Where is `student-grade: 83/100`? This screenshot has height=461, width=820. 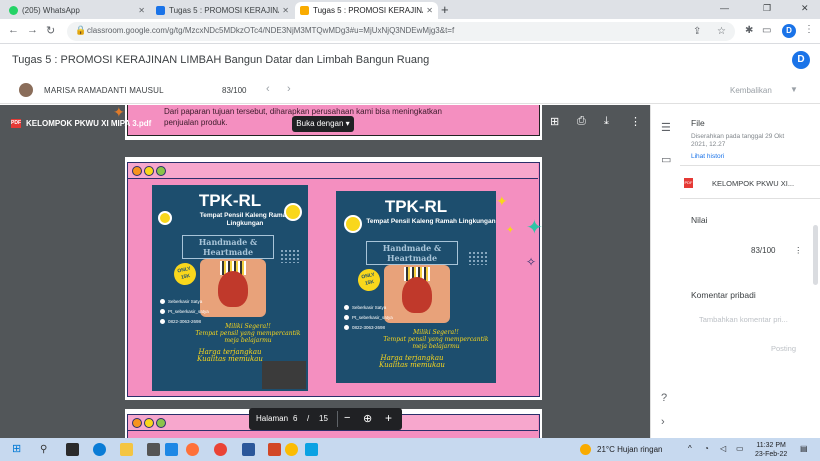 student-grade: 83/100 is located at coordinates (234, 90).